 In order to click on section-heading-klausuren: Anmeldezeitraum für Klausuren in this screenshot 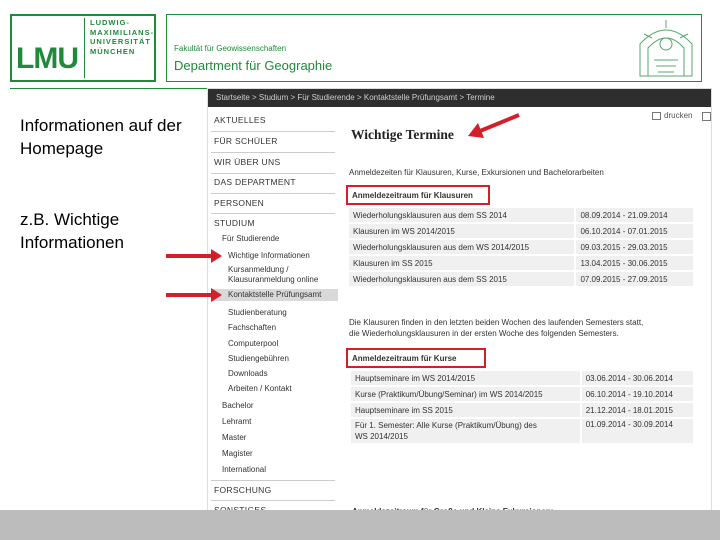, I will do `click(412, 195)`.